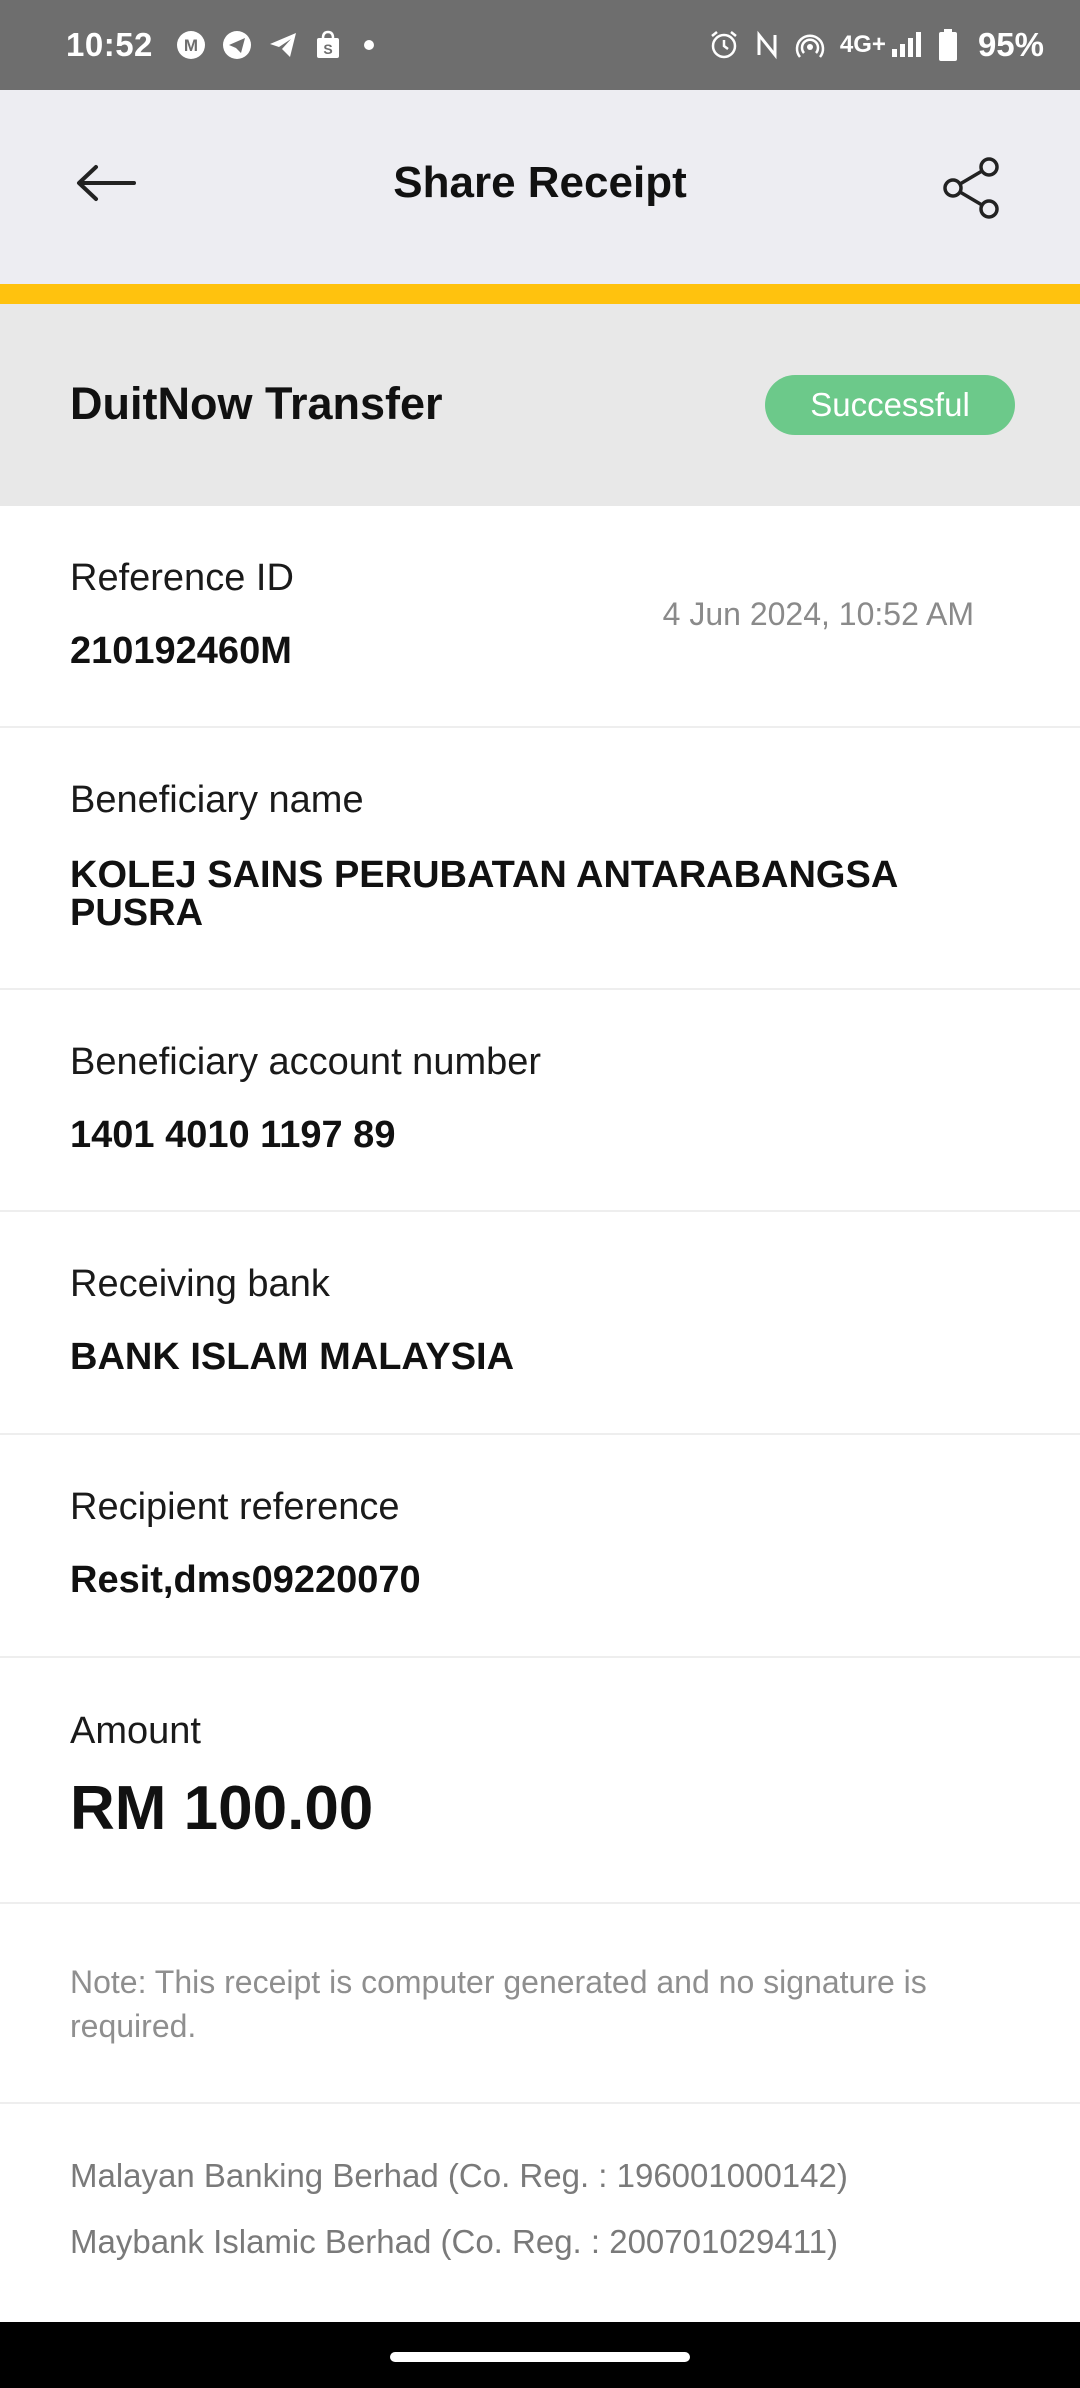  What do you see at coordinates (540, 1323) in the screenshot?
I see `receiving-bank-row: Receiving bank BANK ISLAM MALAYSIA` at bounding box center [540, 1323].